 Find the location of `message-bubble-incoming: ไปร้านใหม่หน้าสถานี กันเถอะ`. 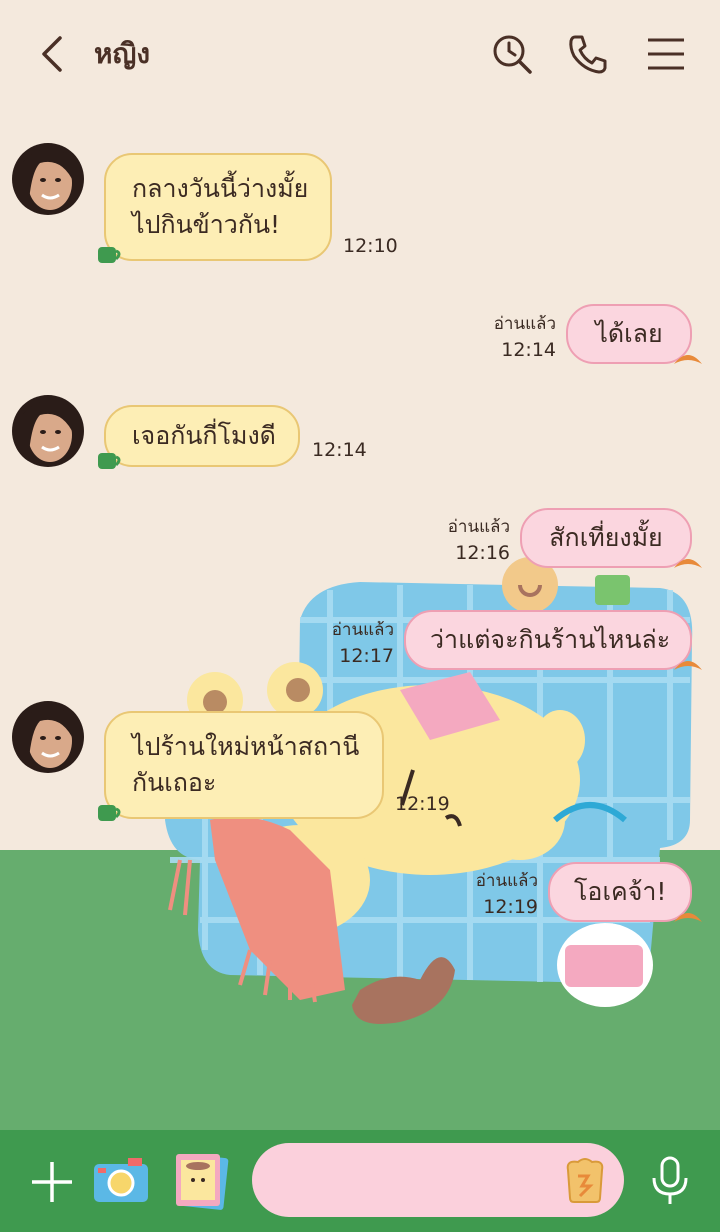

message-bubble-incoming: ไปร้านใหม่หน้าสถานี กันเถอะ is located at coordinates (244, 765).